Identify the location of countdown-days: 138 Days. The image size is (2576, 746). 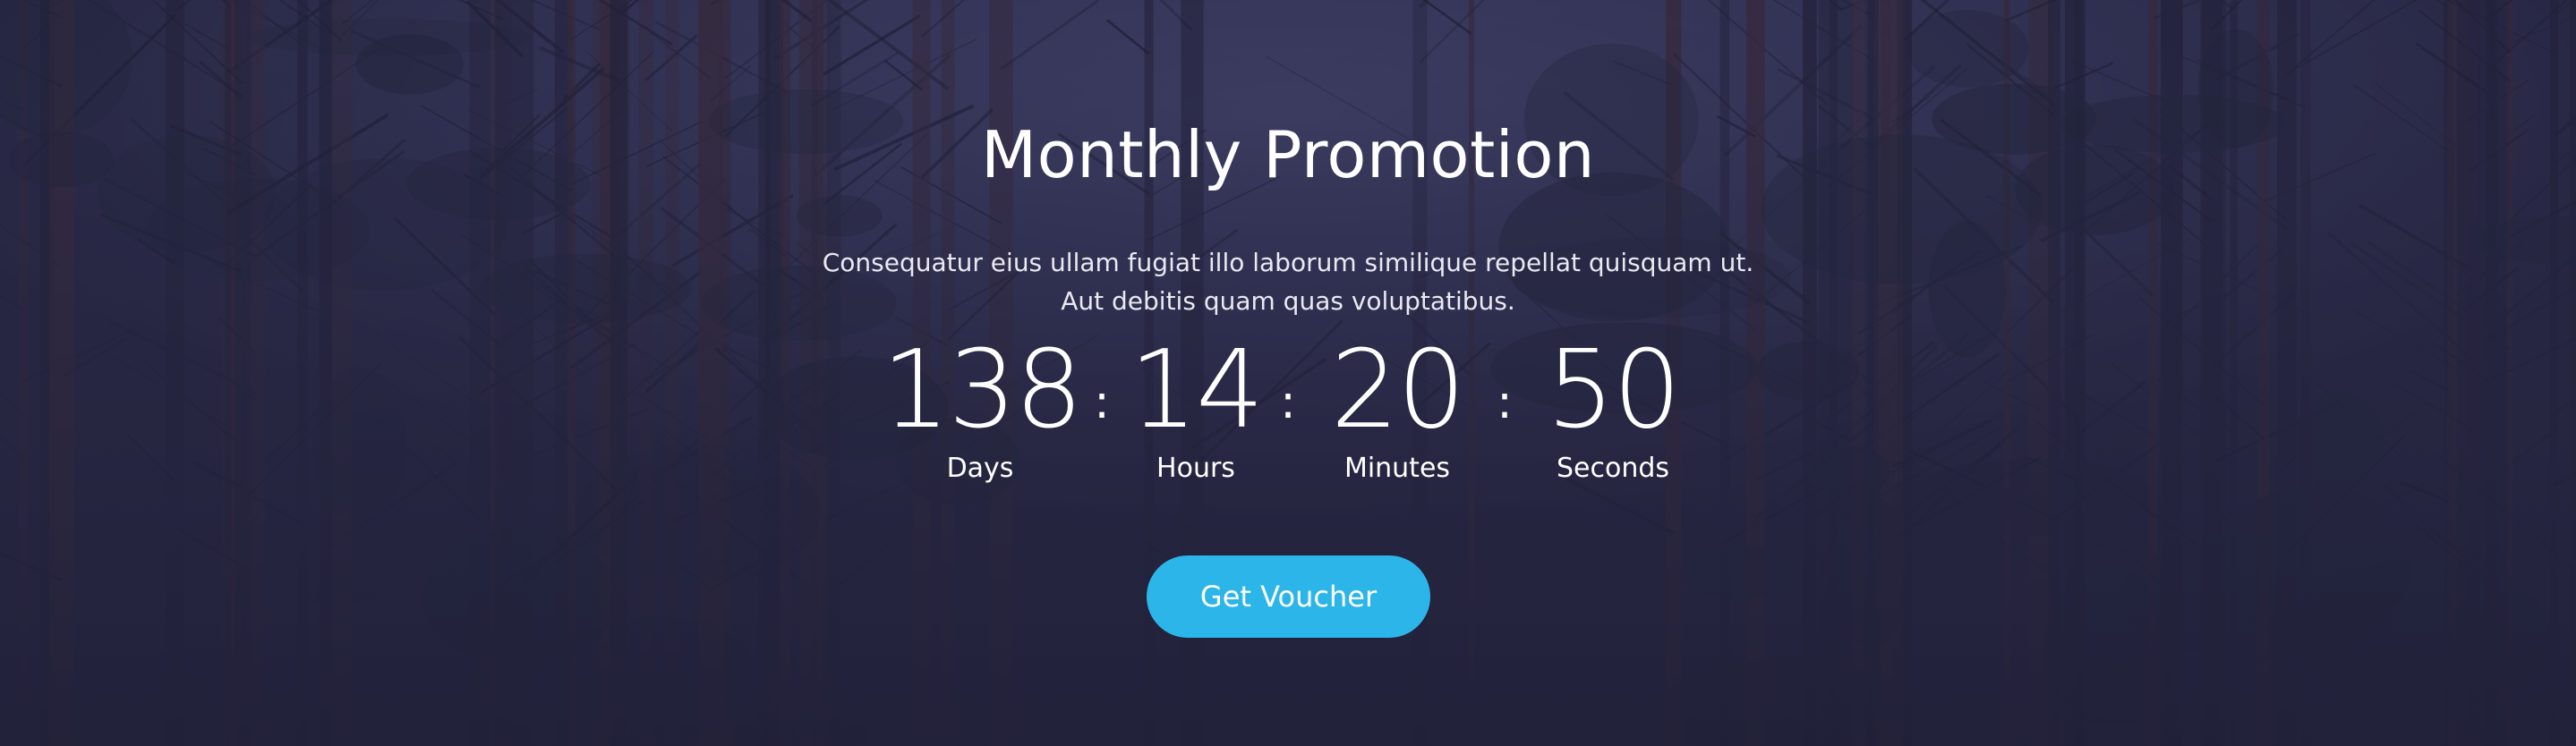
(982, 406).